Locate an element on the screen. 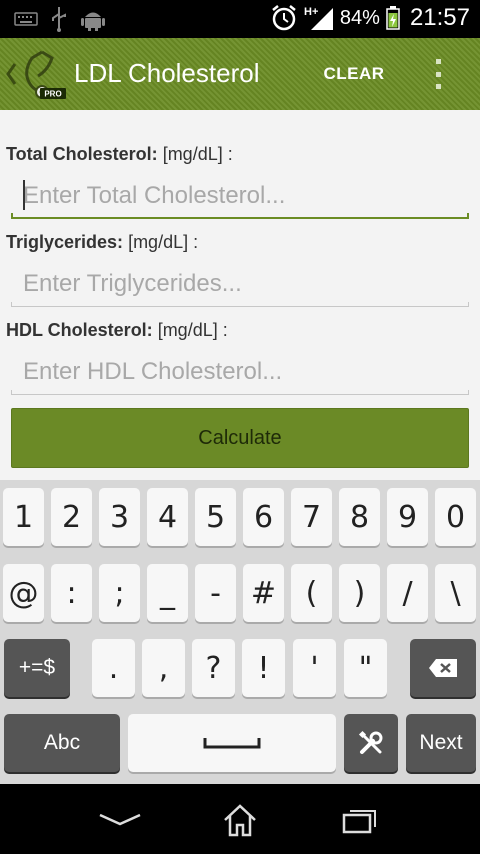 The height and width of the screenshot is (854, 480). overflow-menu-button is located at coordinates (438, 74).